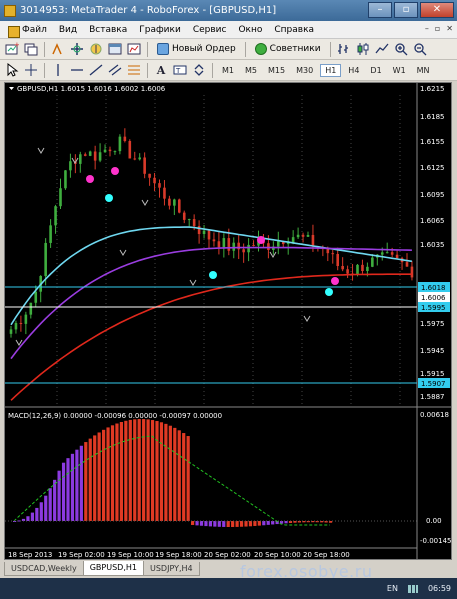 The width and height of the screenshot is (457, 599). I want to click on timeframe-m30: M30, so click(304, 70).